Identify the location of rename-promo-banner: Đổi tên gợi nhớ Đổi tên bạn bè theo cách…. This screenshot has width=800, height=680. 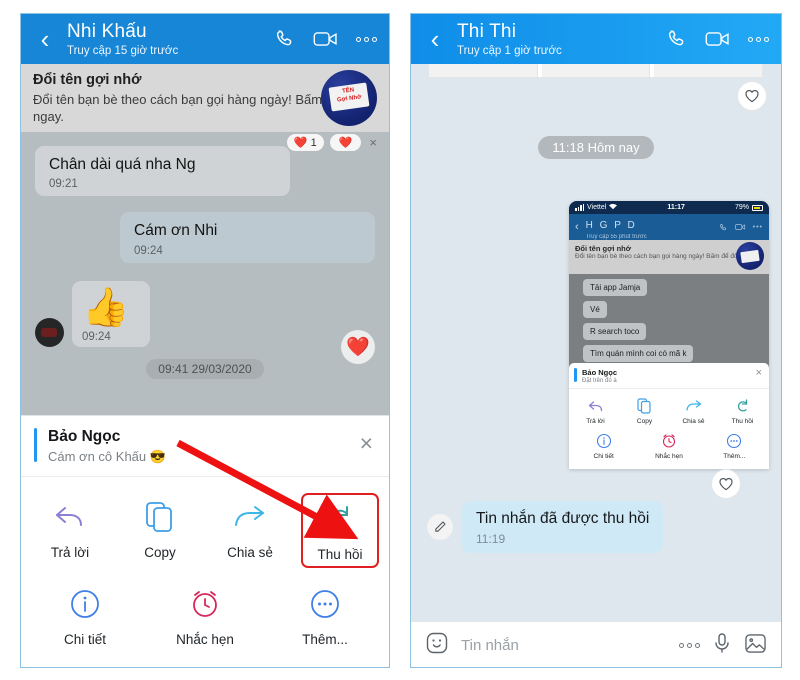
(205, 98).